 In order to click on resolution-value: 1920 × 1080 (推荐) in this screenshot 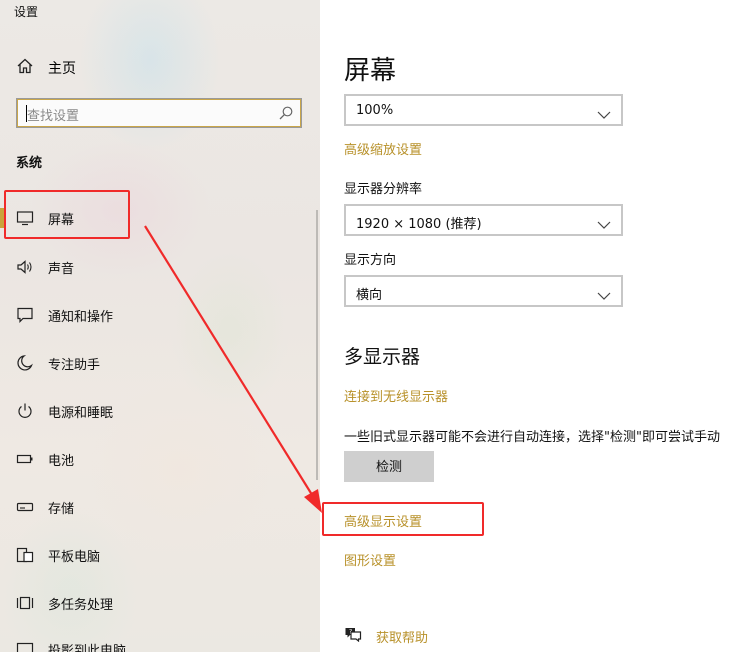, I will do `click(419, 224)`.